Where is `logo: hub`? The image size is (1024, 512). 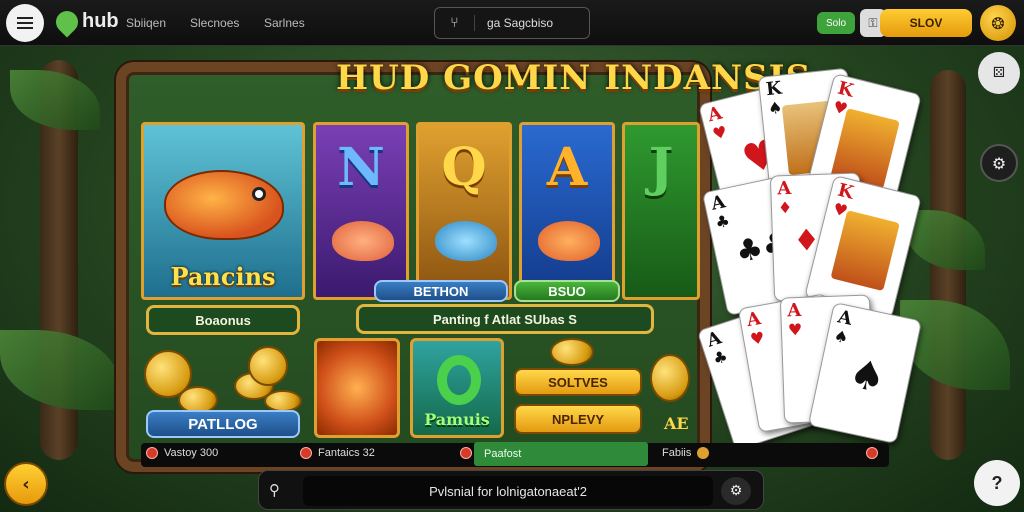
logo: hub is located at coordinates (85, 21).